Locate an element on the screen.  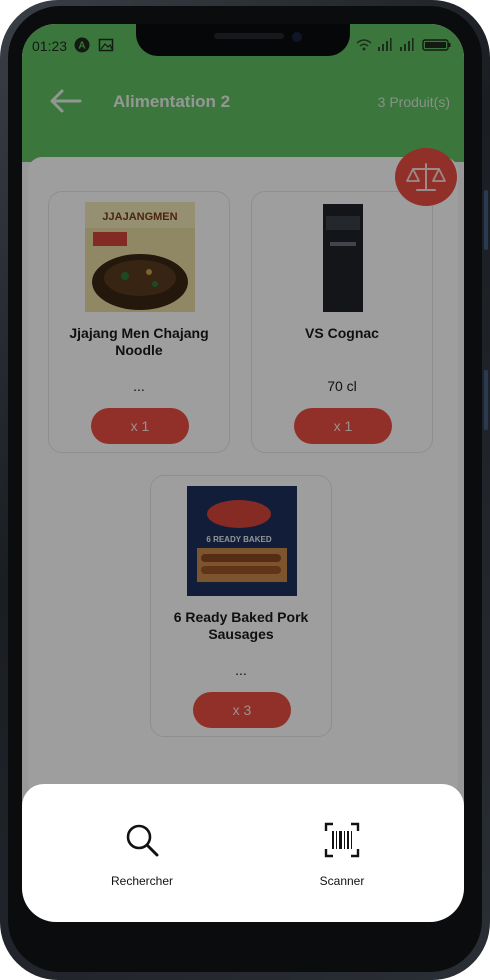
volume-button is located at coordinates (486, 220).